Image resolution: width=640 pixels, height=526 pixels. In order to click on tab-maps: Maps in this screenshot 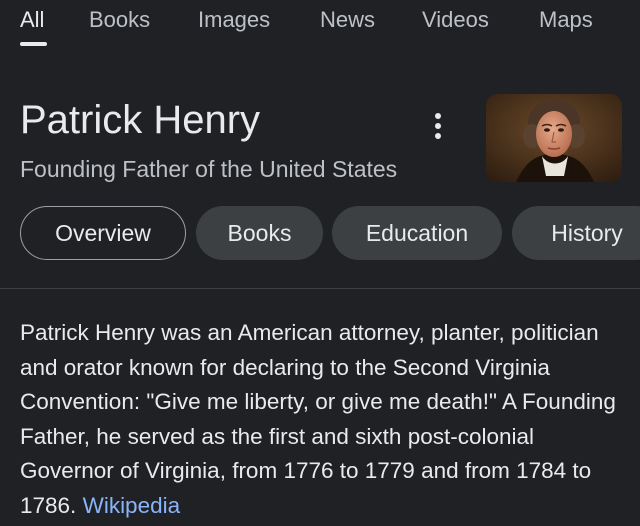, I will do `click(566, 20)`.